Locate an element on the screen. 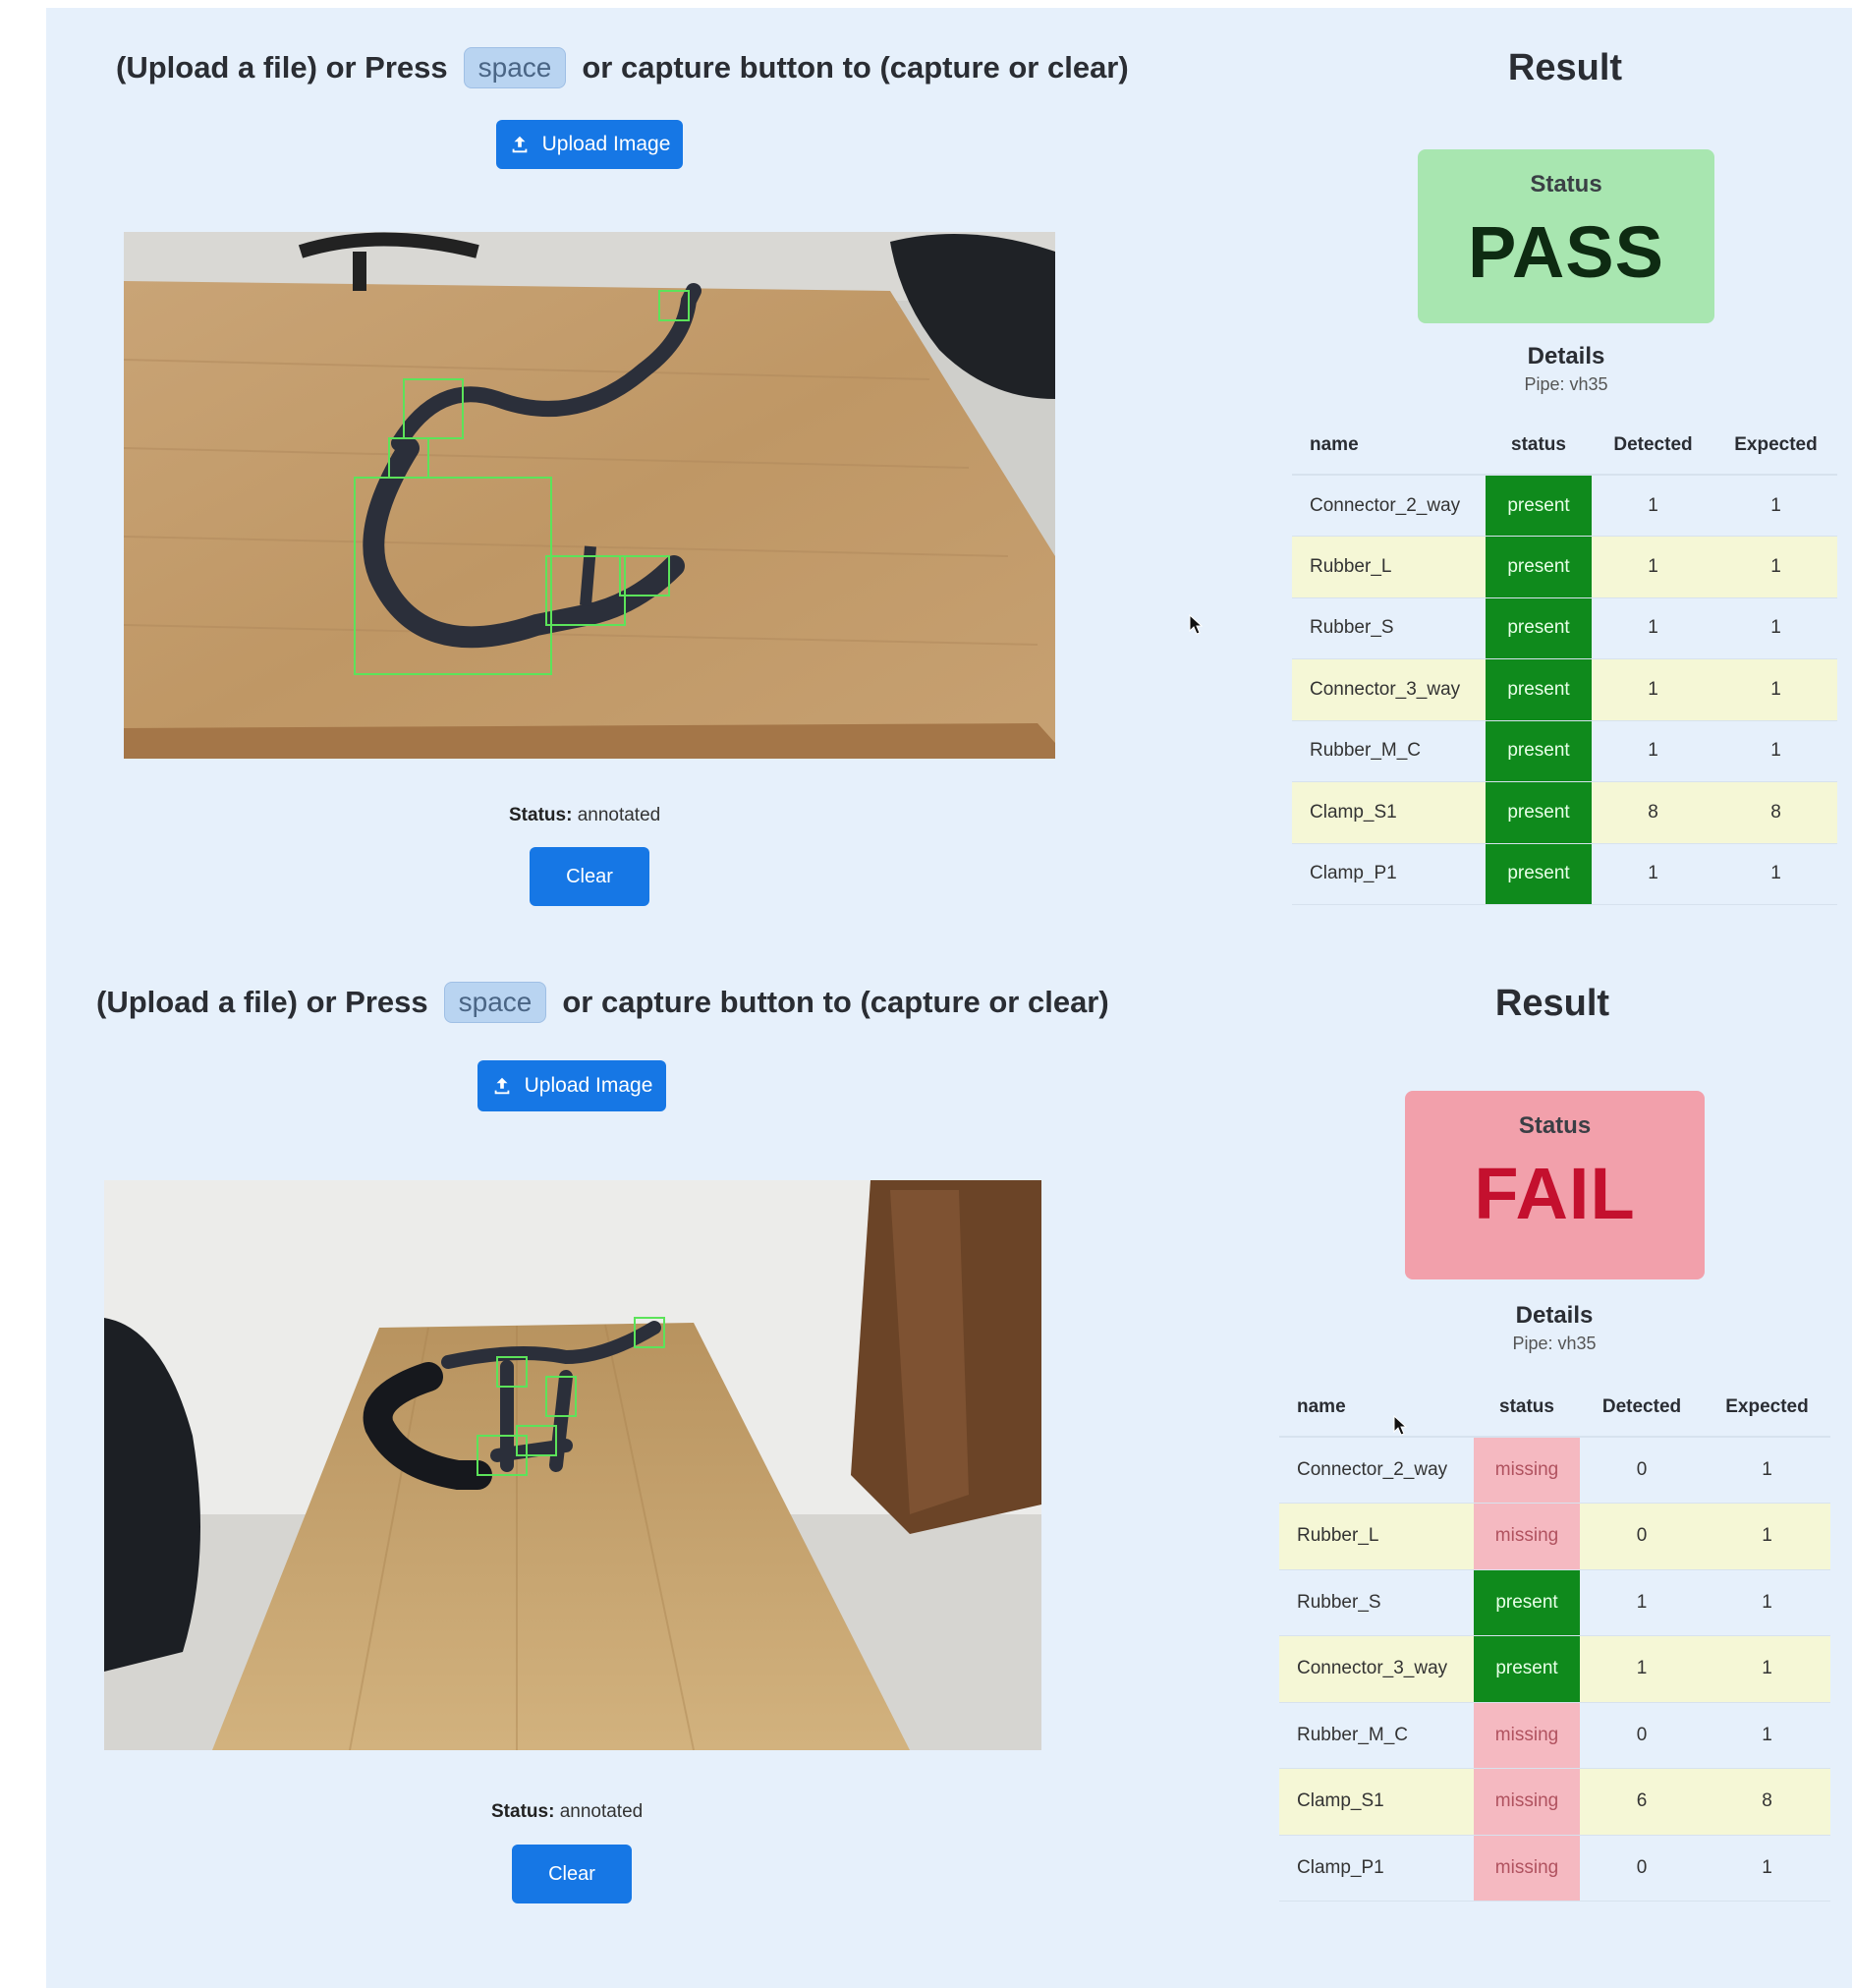 This screenshot has height=1988, width=1852. status-card-pass: Status PASS is located at coordinates (1566, 236).